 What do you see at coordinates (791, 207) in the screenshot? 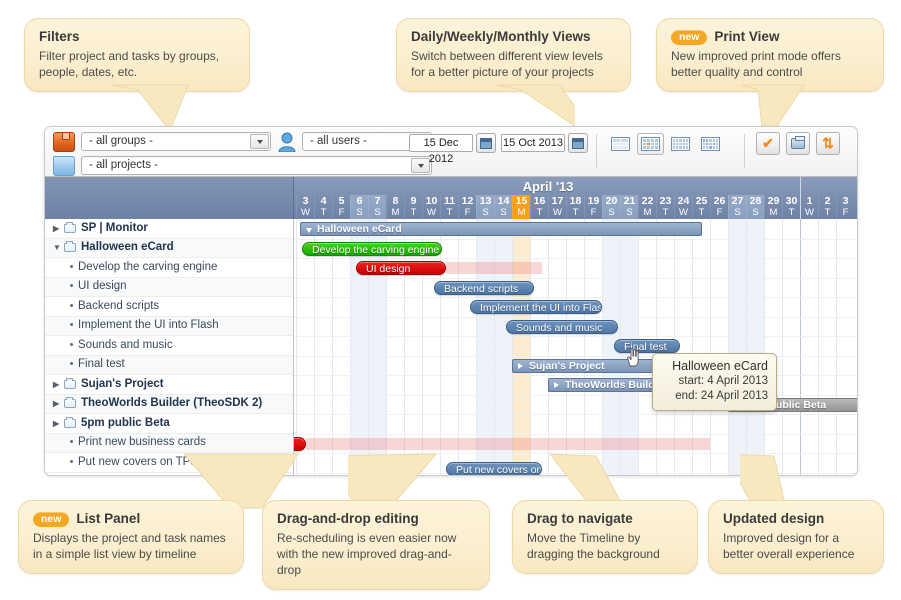
I see `day-column-30: 30 T` at bounding box center [791, 207].